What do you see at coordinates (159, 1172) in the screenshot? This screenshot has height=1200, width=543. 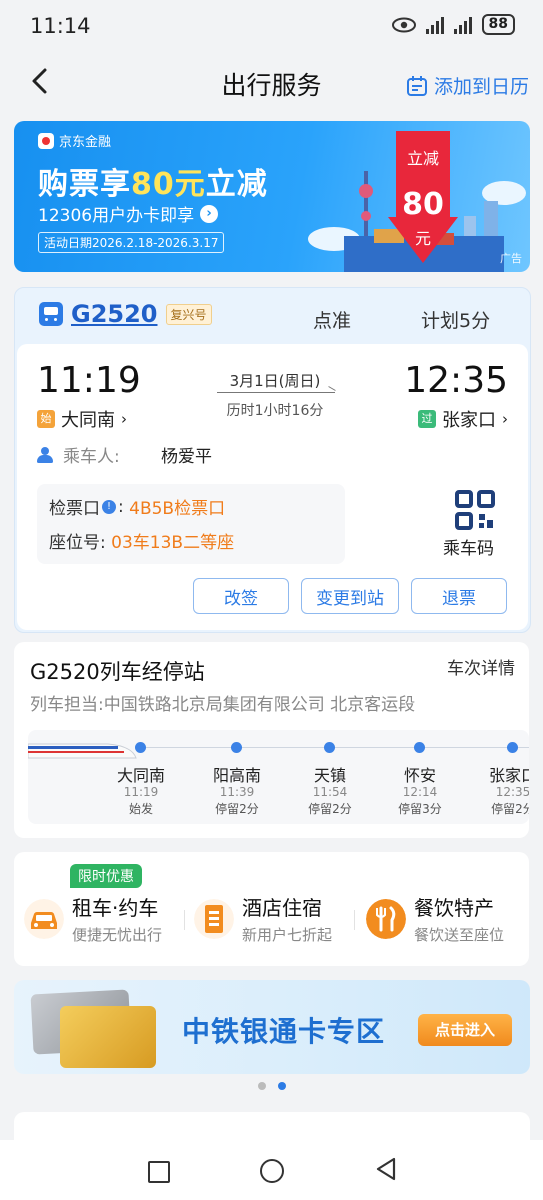 I see `recent-apps-button` at bounding box center [159, 1172].